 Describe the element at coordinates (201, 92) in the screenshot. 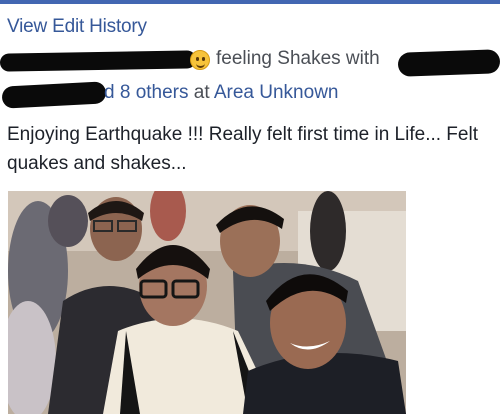

I see `at-word: at` at that location.